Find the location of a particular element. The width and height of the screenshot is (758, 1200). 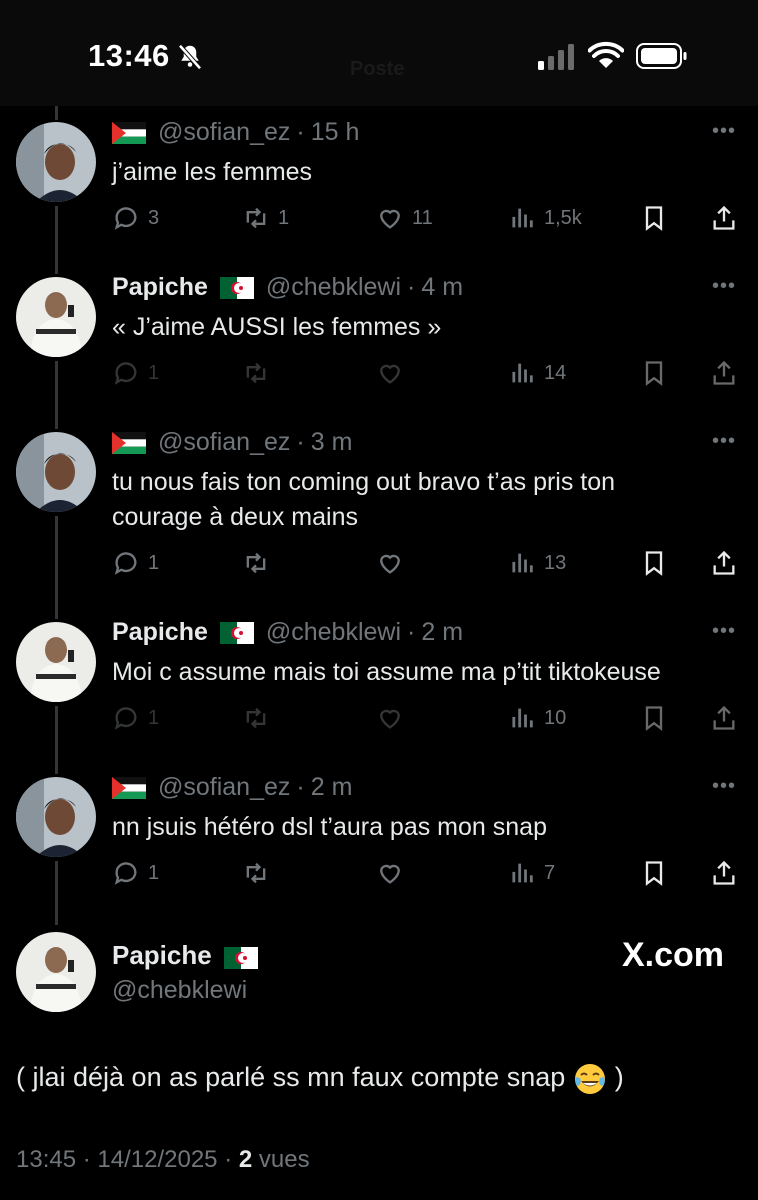

views-count: 2 is located at coordinates (245, 1159).